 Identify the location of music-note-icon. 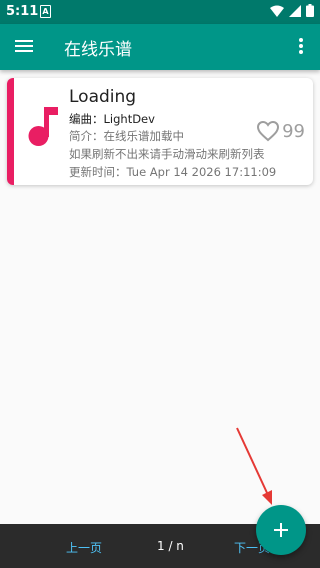
(43, 126).